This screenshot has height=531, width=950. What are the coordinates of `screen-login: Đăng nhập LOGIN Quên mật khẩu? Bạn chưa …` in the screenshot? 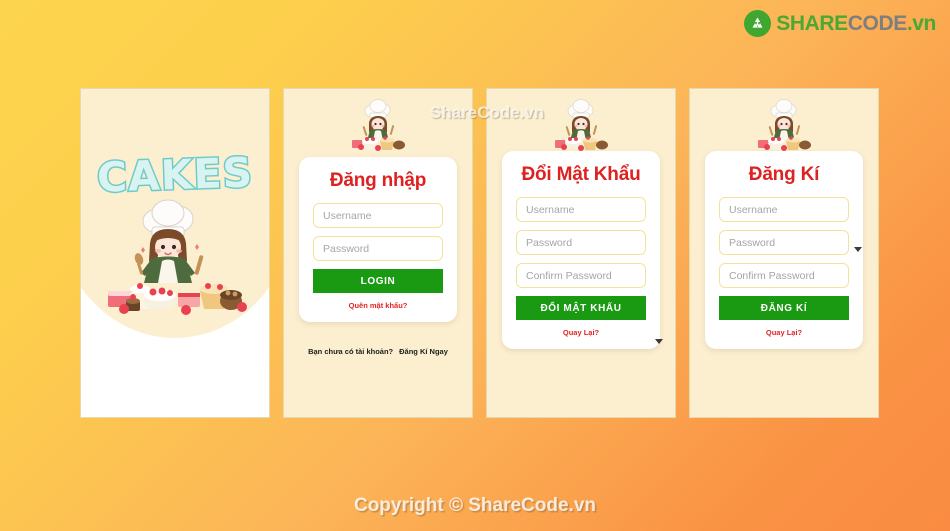 It's located at (378, 253).